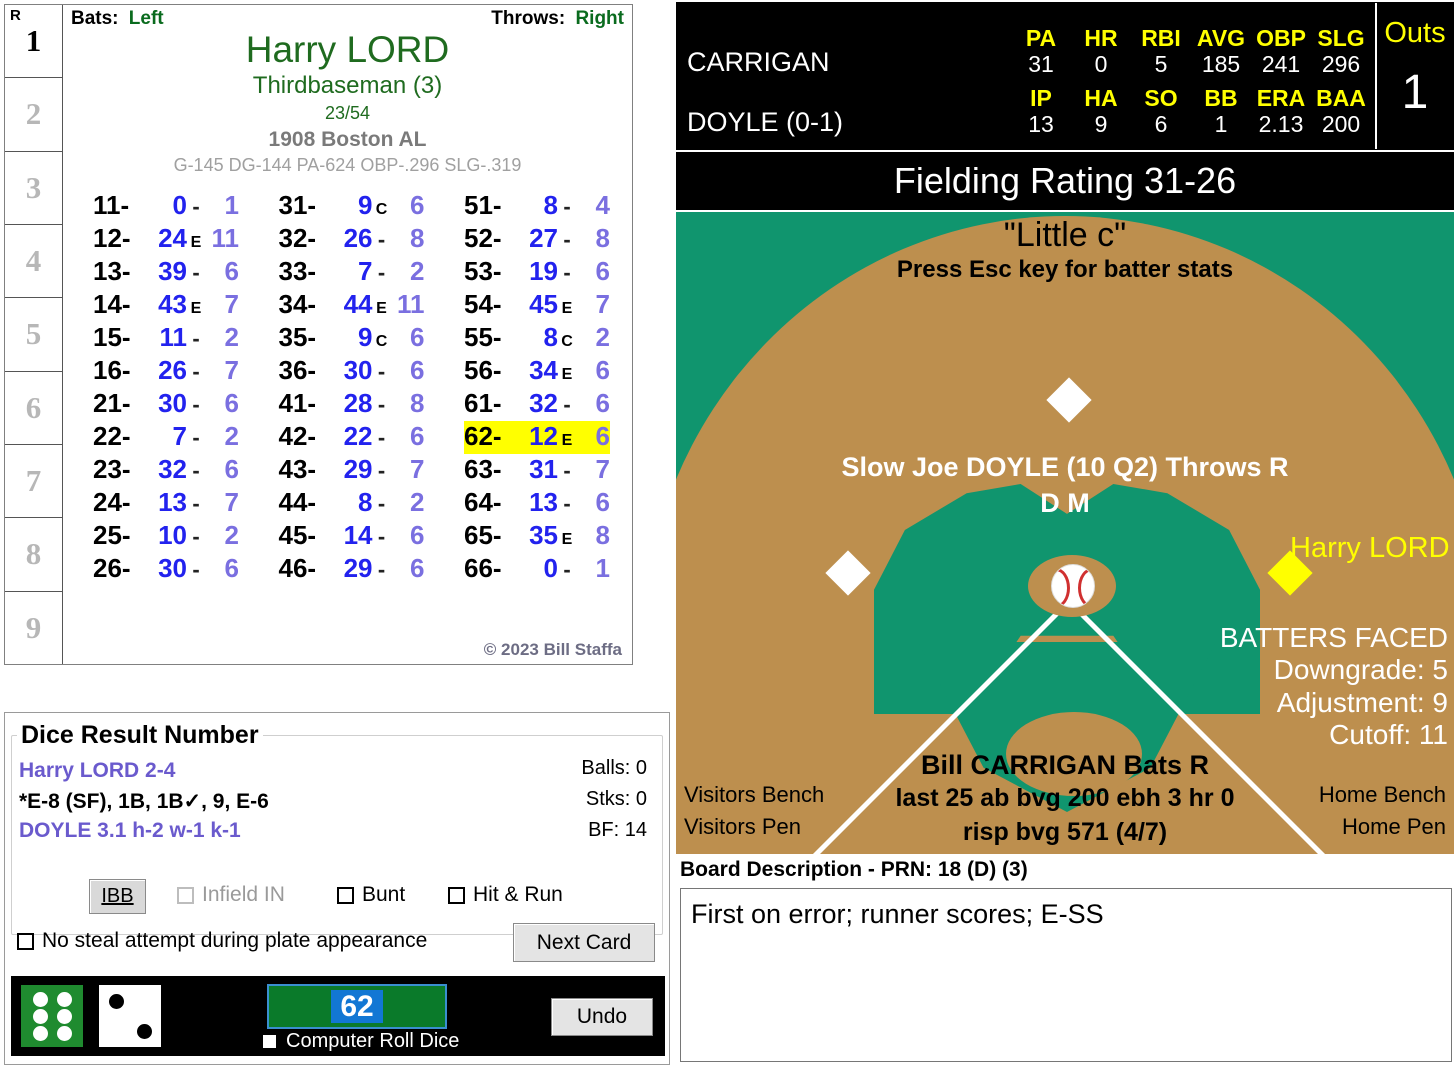 The image size is (1456, 1069). Describe the element at coordinates (352, 272) in the screenshot. I see `dice-result-row: 33- 7-2` at that location.